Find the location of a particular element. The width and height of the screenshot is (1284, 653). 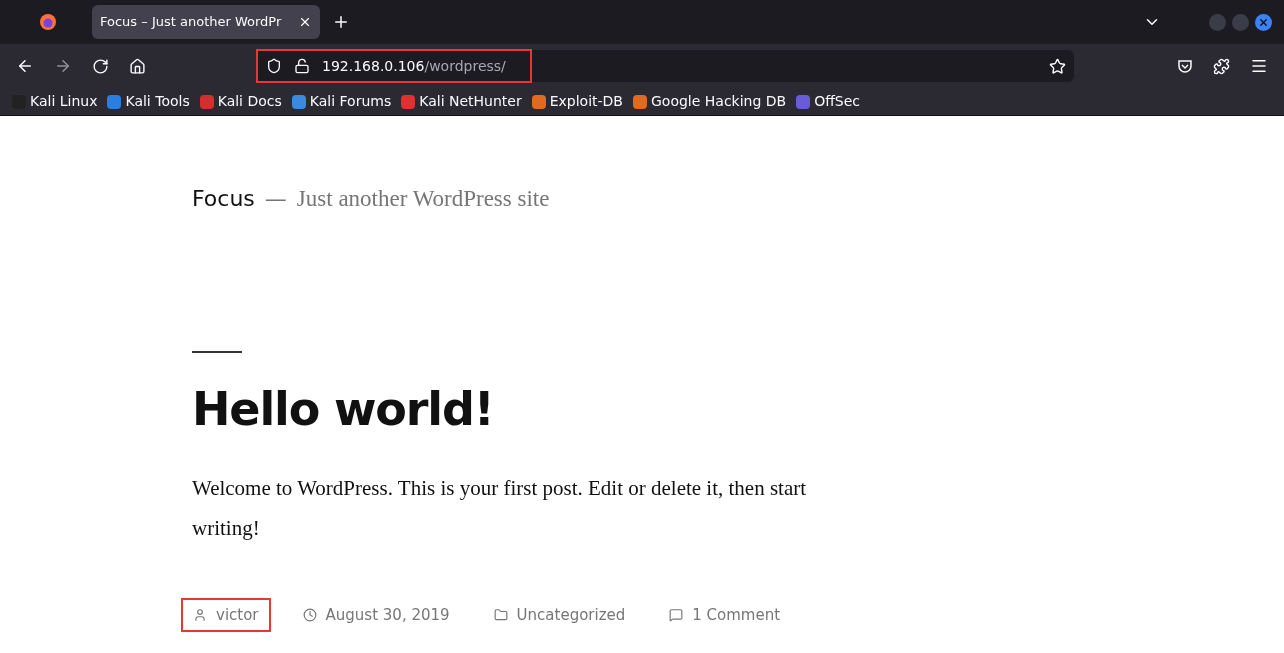

browser-logo-icon is located at coordinates (48, 22).